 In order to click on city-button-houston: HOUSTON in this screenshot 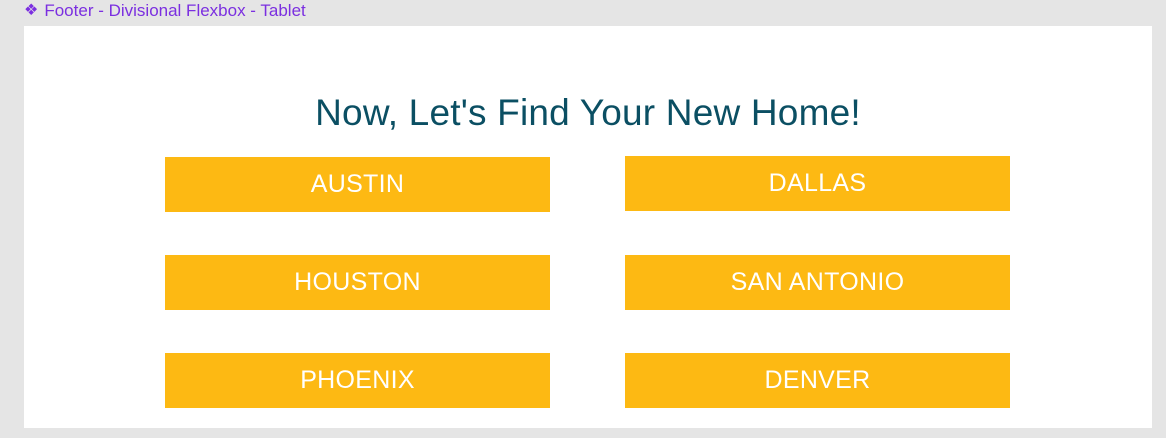, I will do `click(357, 282)`.